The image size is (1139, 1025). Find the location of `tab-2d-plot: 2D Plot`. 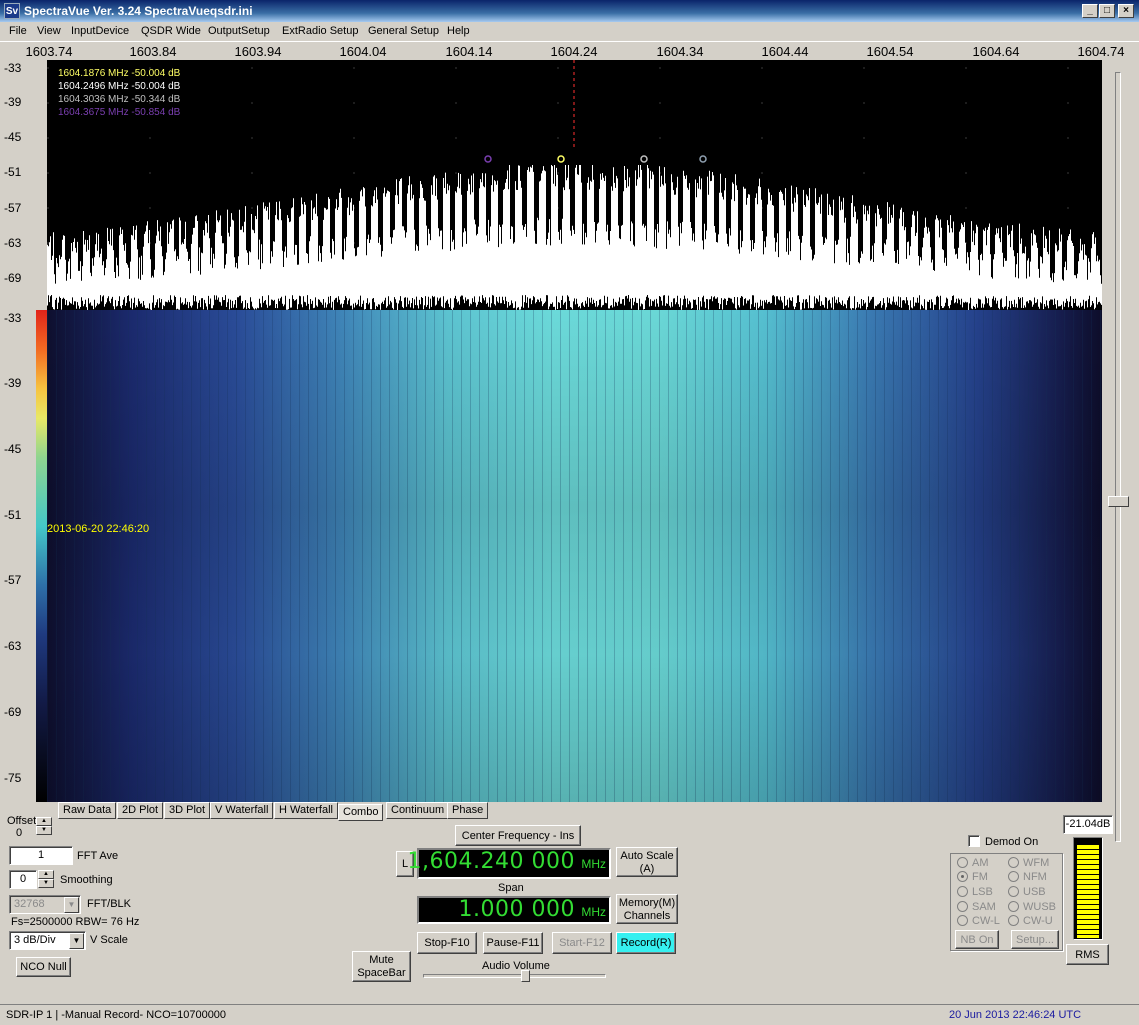

tab-2d-plot: 2D Plot is located at coordinates (140, 810).